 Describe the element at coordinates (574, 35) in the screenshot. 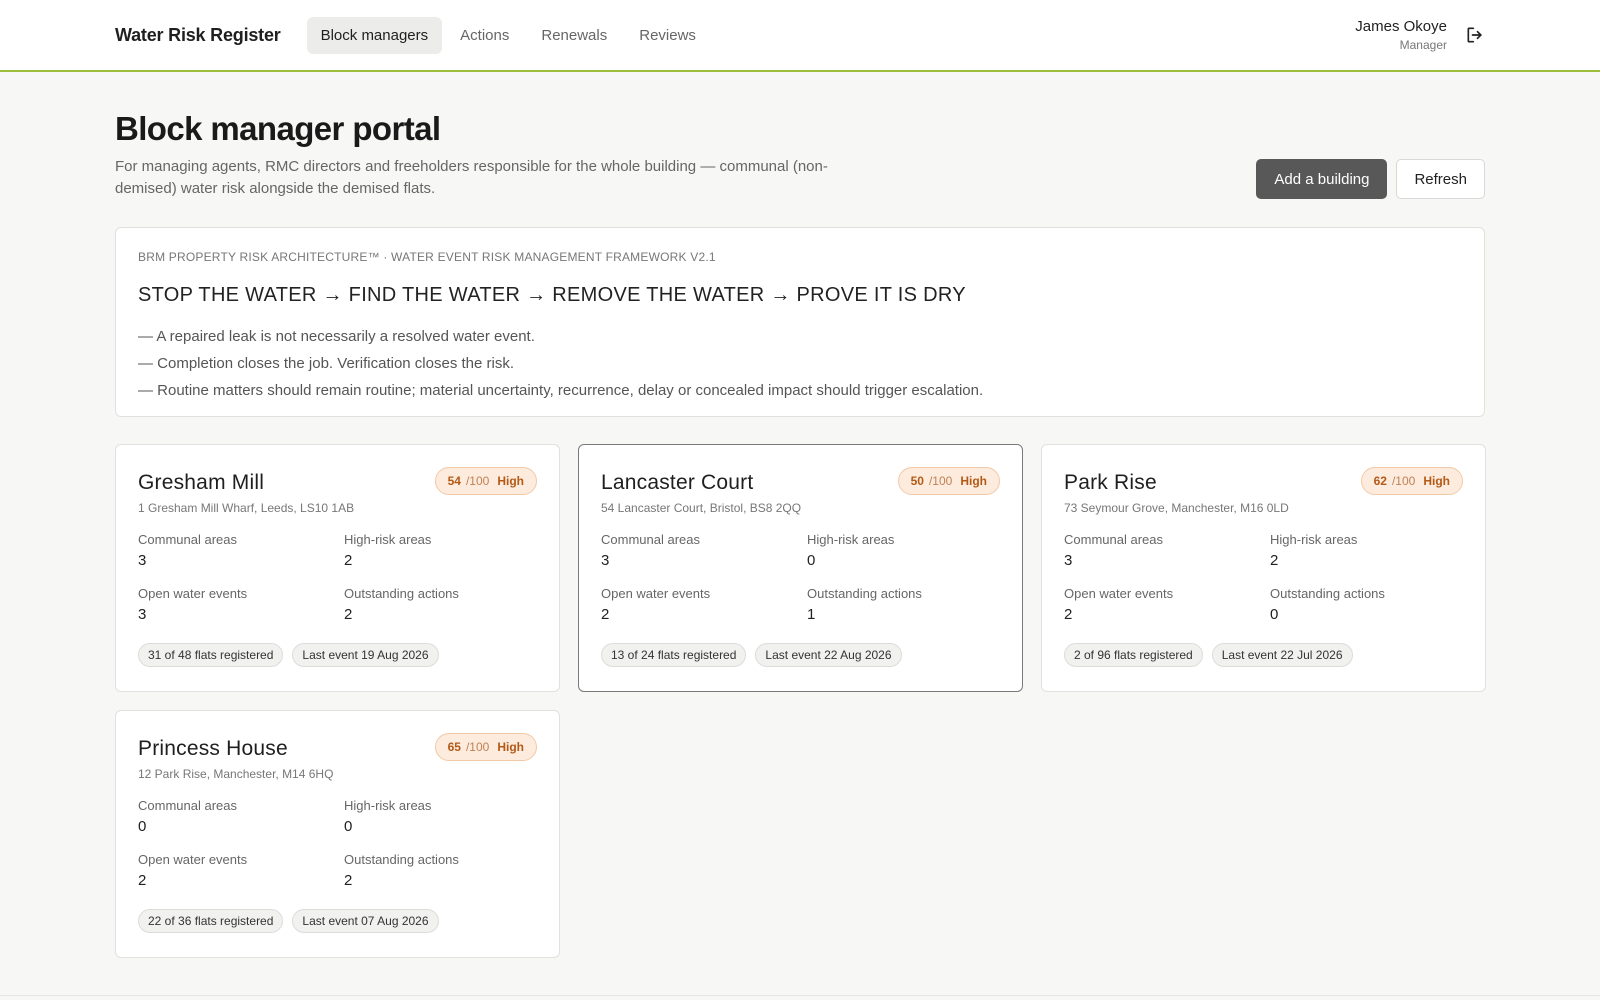

I see `tab-renewals: Renewals` at that location.